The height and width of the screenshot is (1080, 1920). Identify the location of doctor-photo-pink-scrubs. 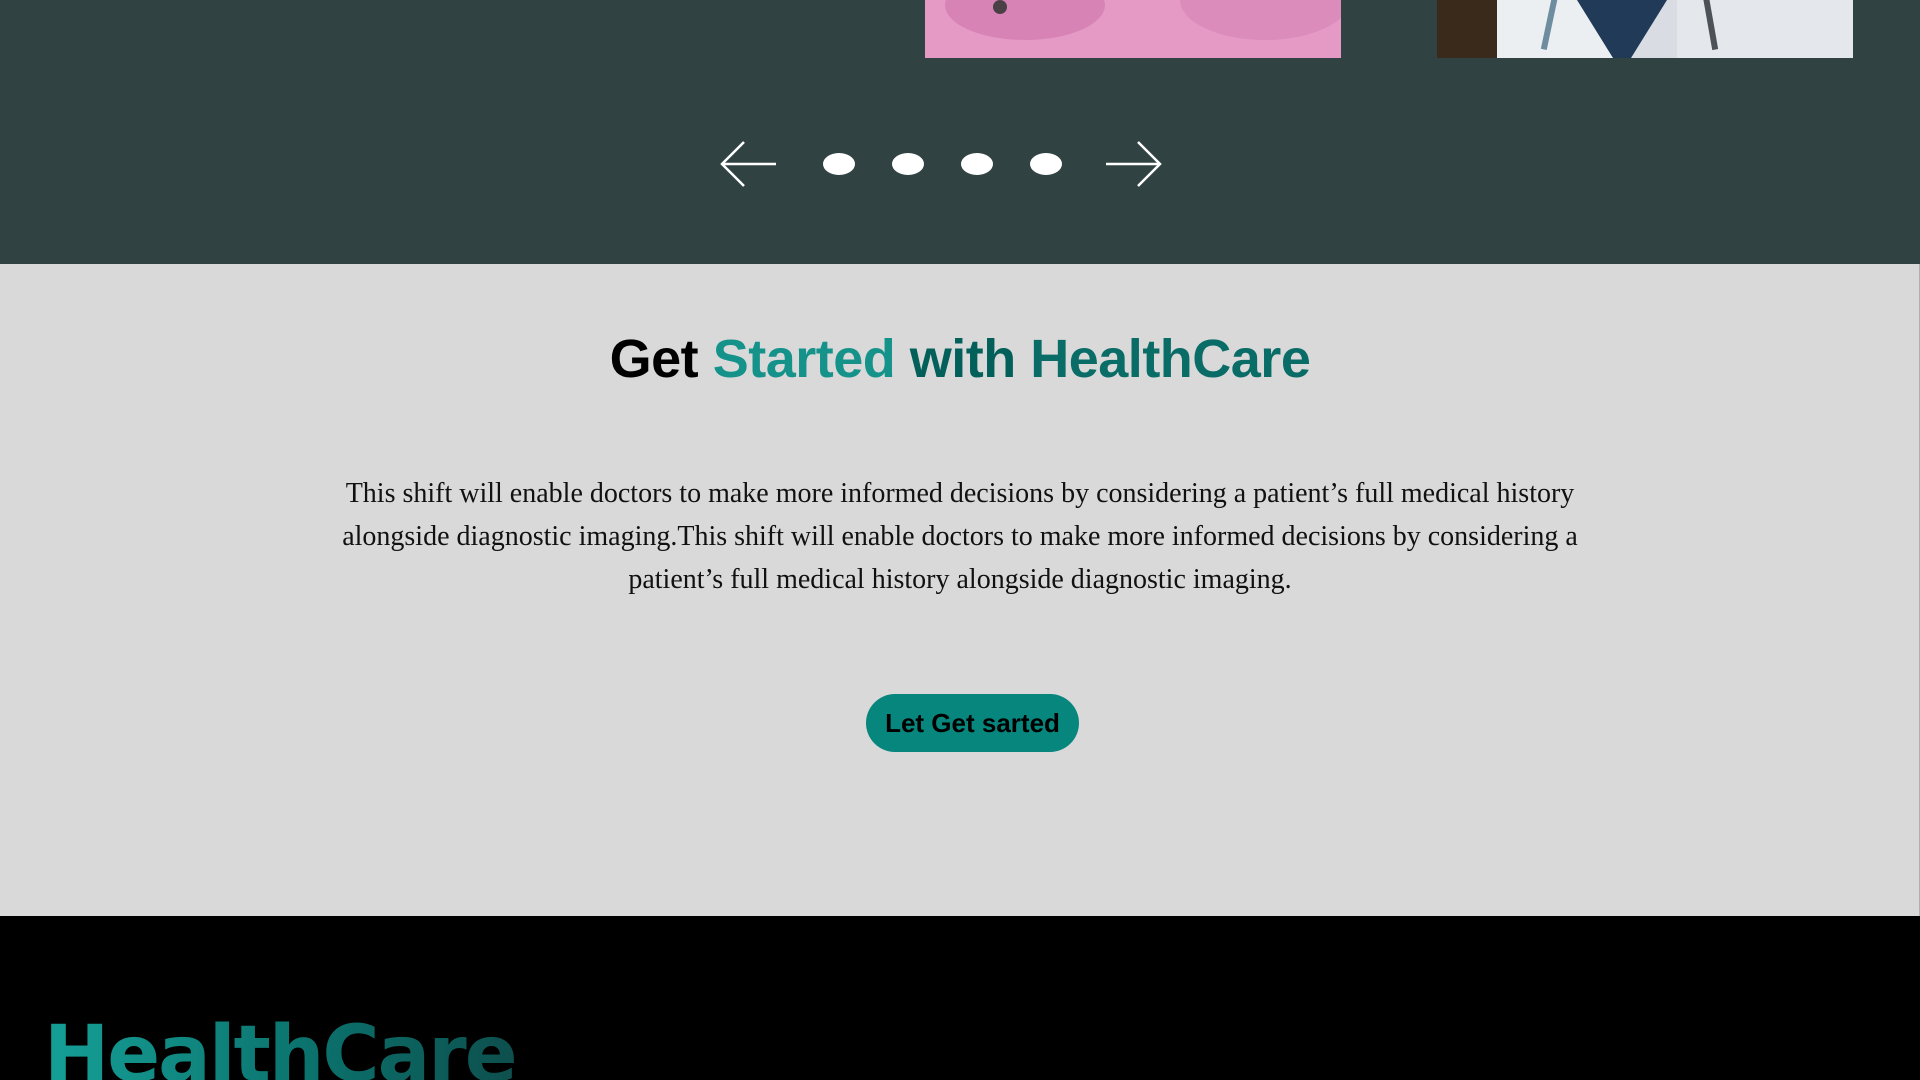
(1133, 29).